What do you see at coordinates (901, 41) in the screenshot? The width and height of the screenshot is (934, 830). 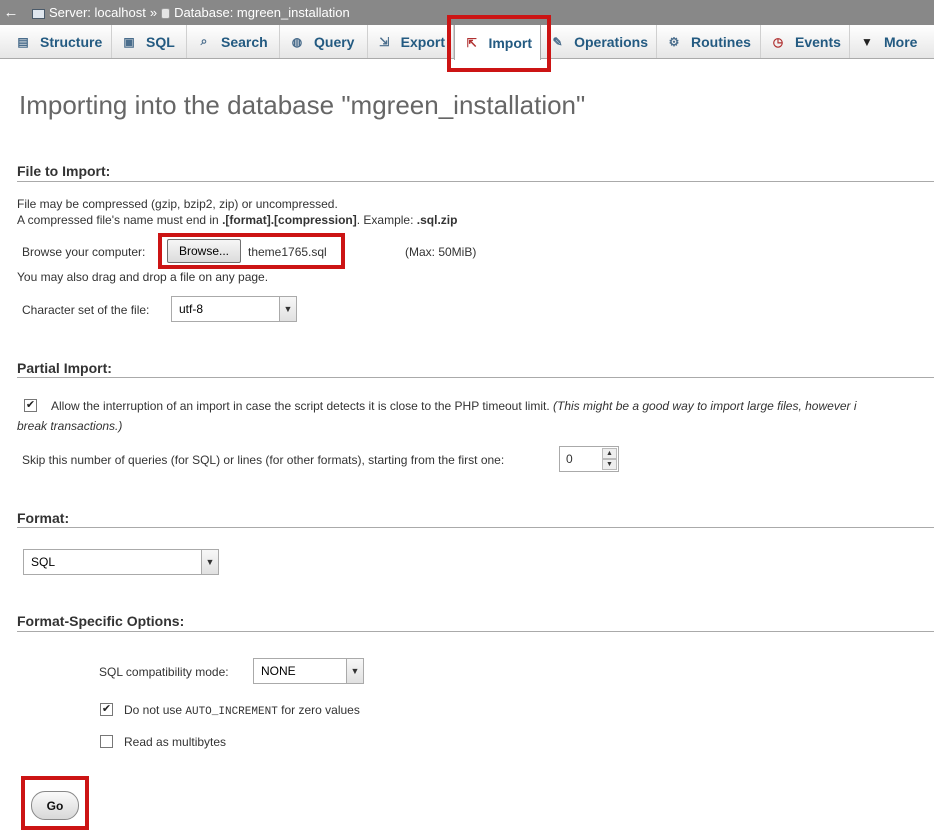 I see `tab-label: More` at bounding box center [901, 41].